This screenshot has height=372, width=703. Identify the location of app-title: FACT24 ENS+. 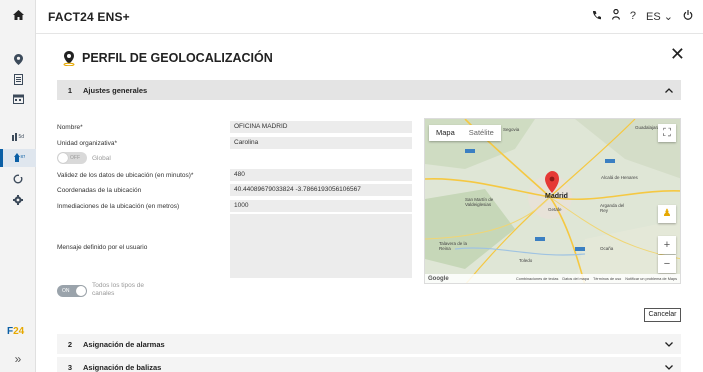
(89, 17).